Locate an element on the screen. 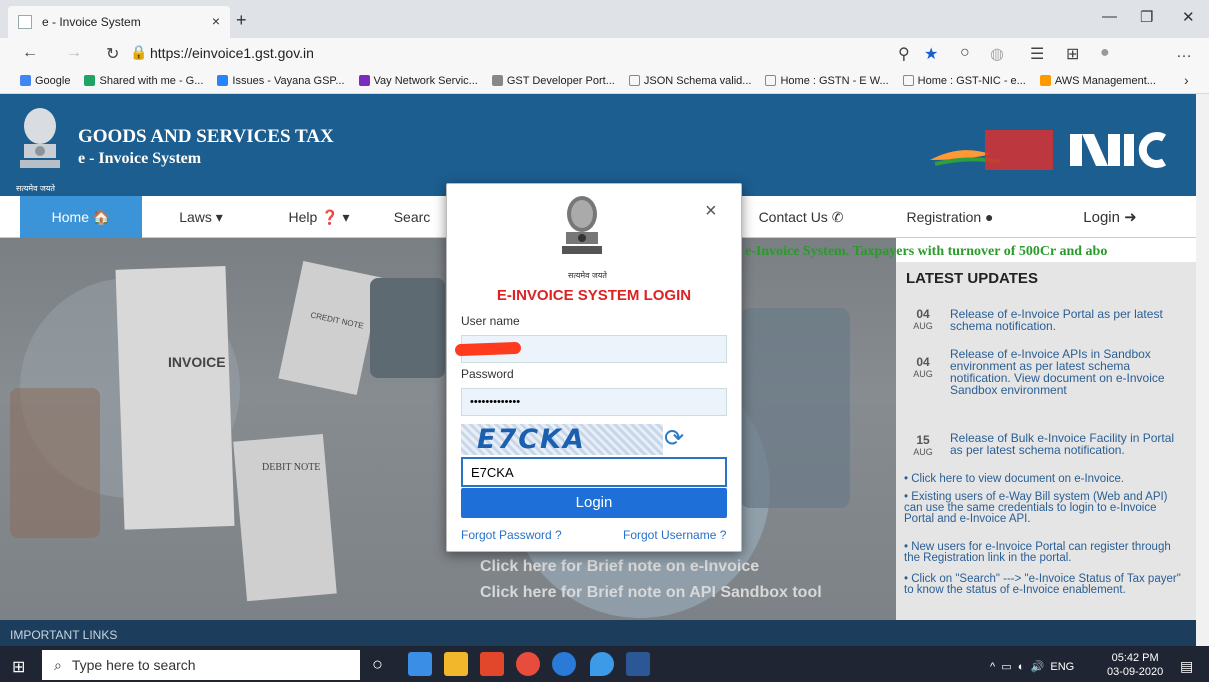 The image size is (1209, 682). captcha-refresh-icon: ⟳ is located at coordinates (674, 438).